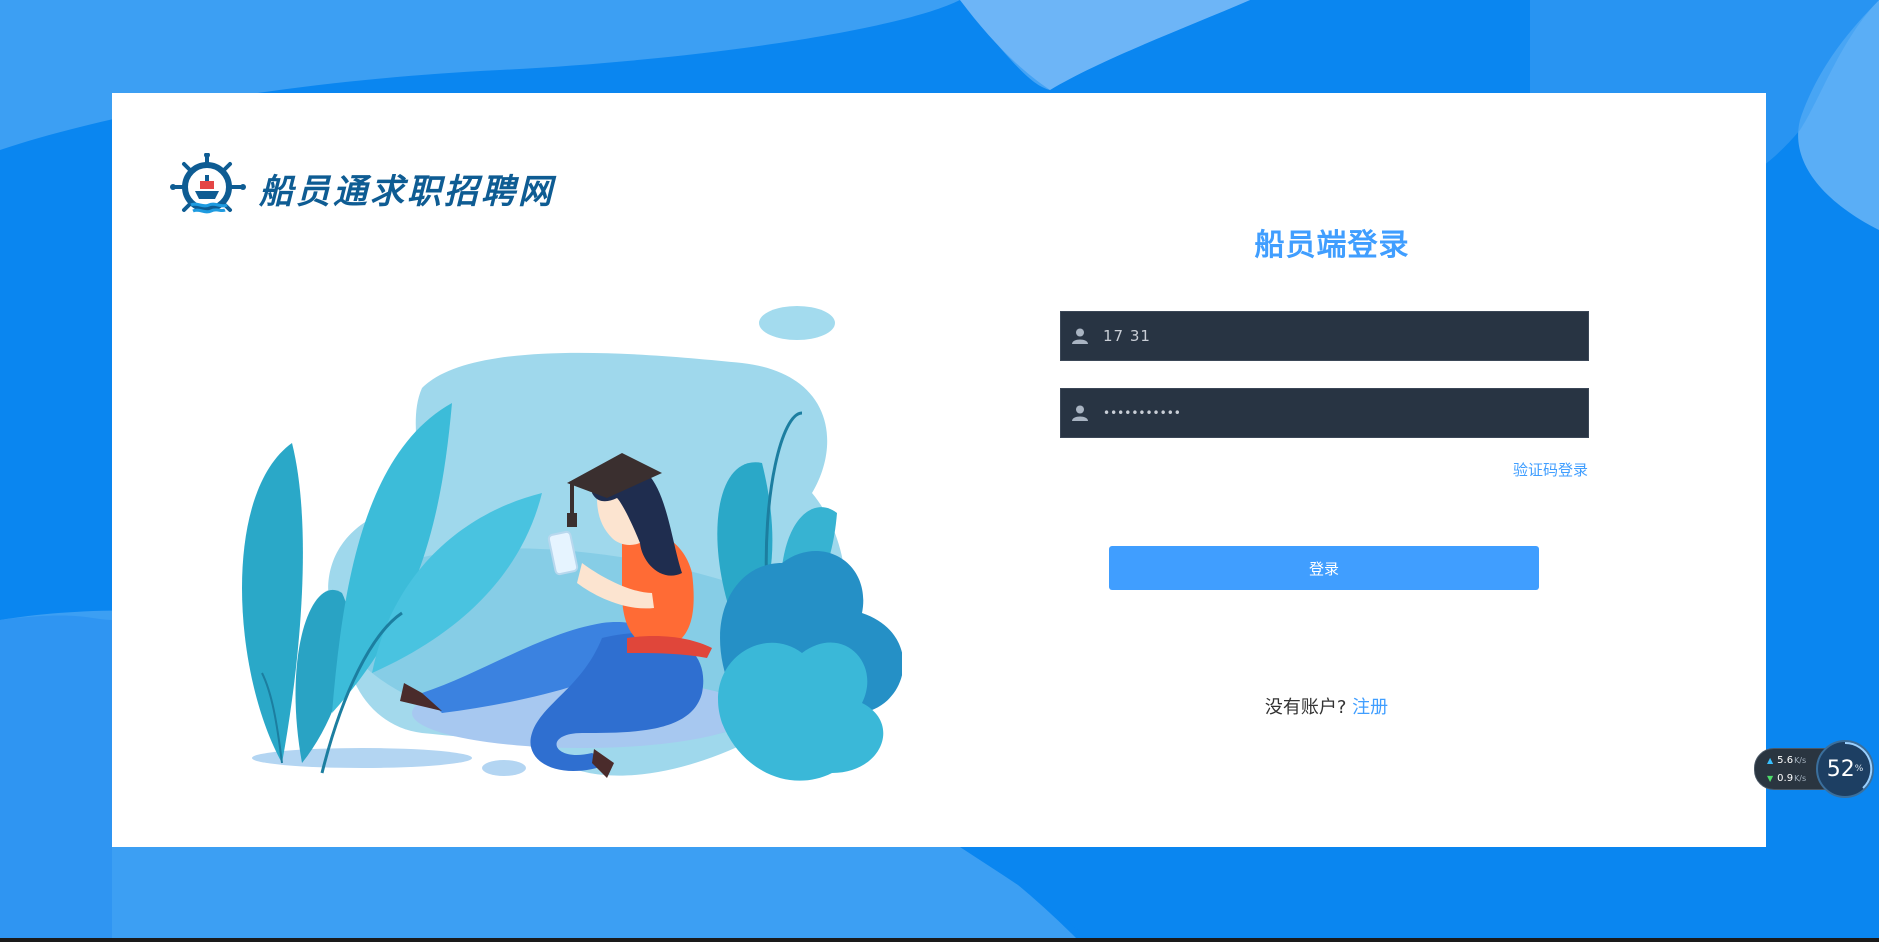 This screenshot has width=1879, height=942. Describe the element at coordinates (1816, 770) in the screenshot. I see `network-speed-widget: ▲ 5.6 K/s ▼ 0.9 K/s 52%` at that location.